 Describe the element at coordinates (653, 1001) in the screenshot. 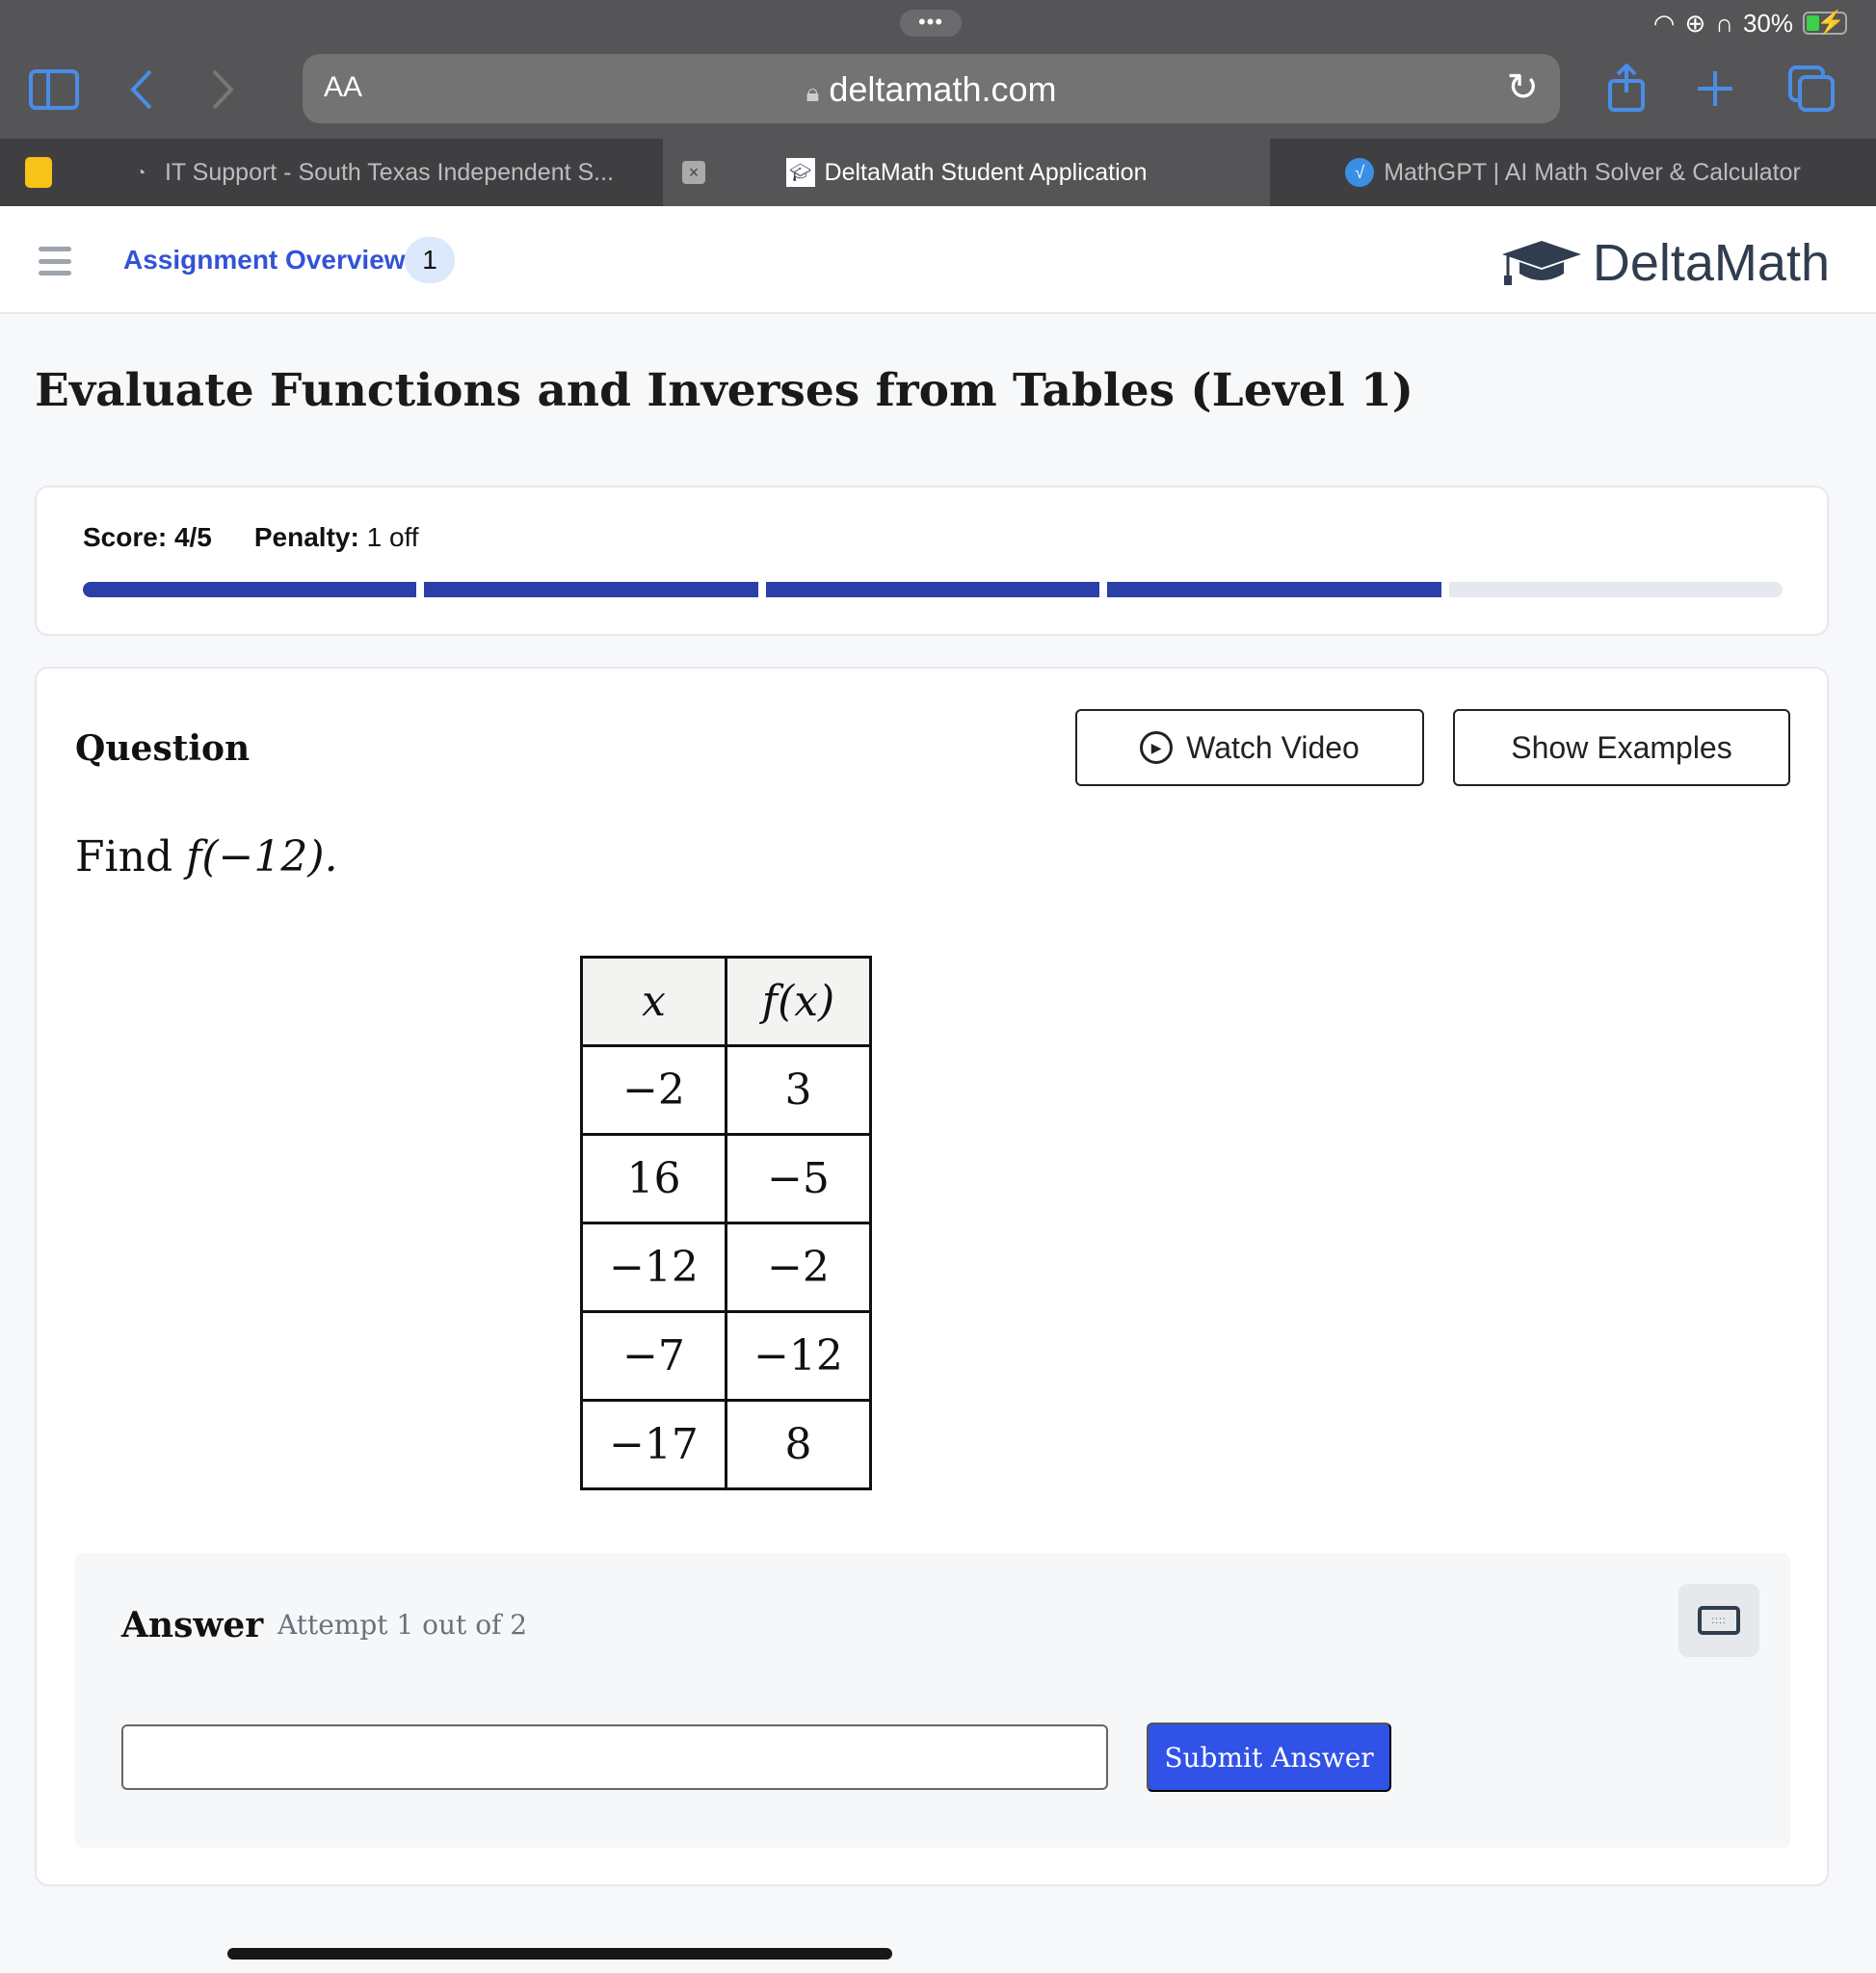

I see `header-x: x` at that location.